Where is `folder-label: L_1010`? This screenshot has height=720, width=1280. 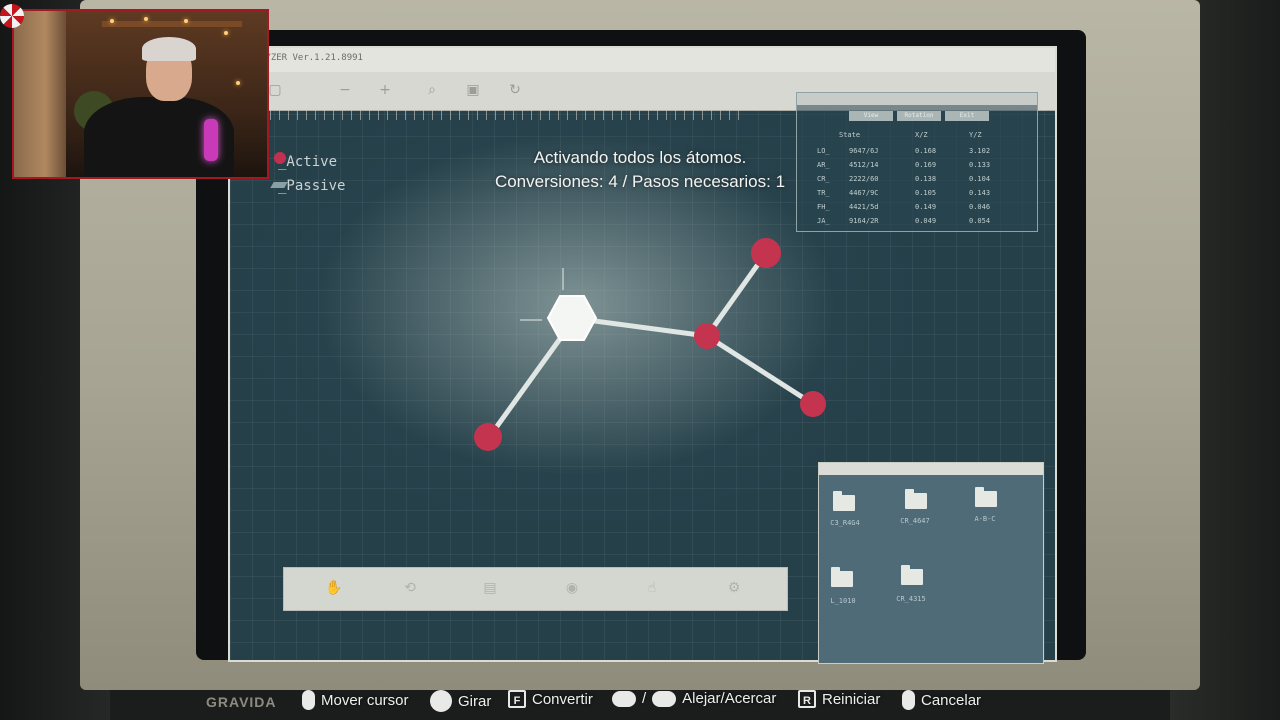
folder-label: L_1010 is located at coordinates (843, 601).